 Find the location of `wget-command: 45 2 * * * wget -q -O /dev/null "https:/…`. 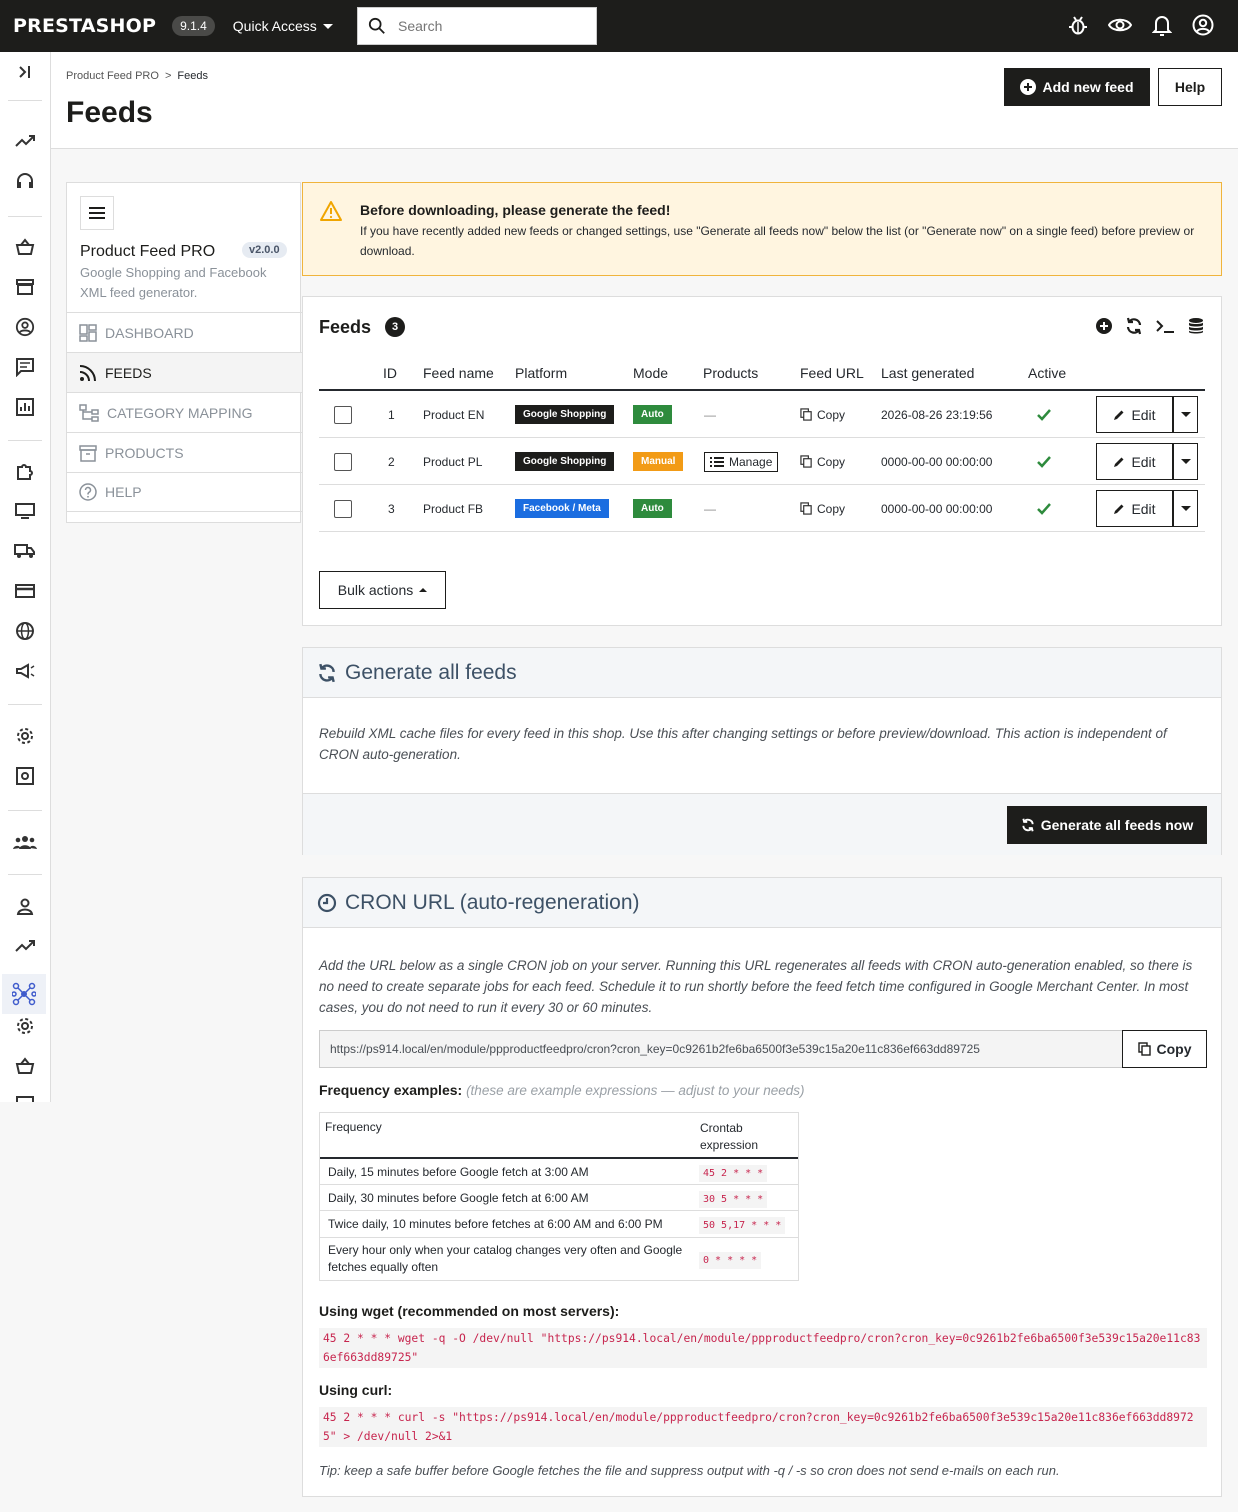

wget-command: 45 2 * * * wget -q -O /dev/null "https:/… is located at coordinates (763, 1348).